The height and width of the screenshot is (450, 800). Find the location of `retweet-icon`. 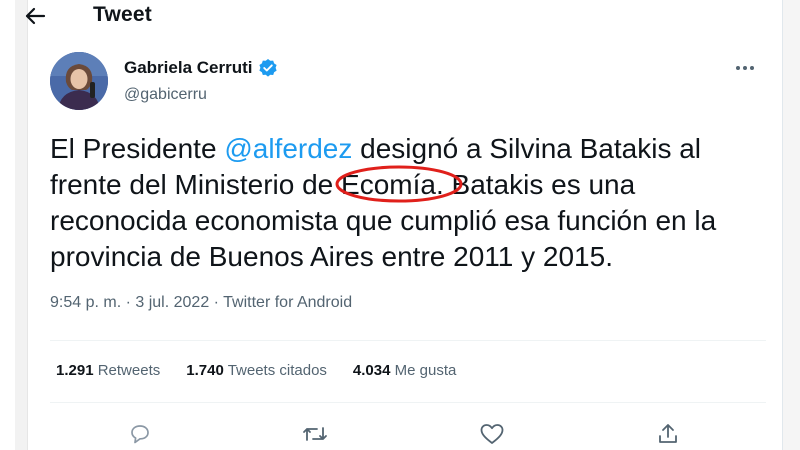

retweet-icon is located at coordinates (315, 434).